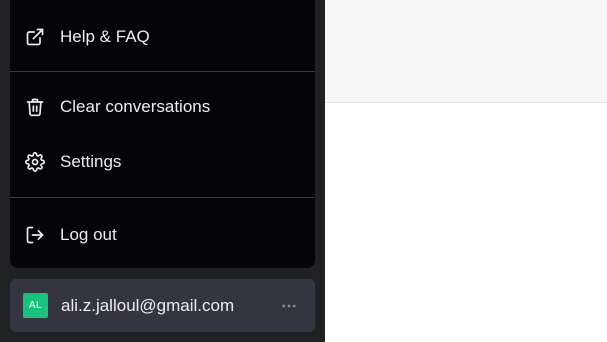 The width and height of the screenshot is (607, 342). I want to click on external-link-icon, so click(35, 37).